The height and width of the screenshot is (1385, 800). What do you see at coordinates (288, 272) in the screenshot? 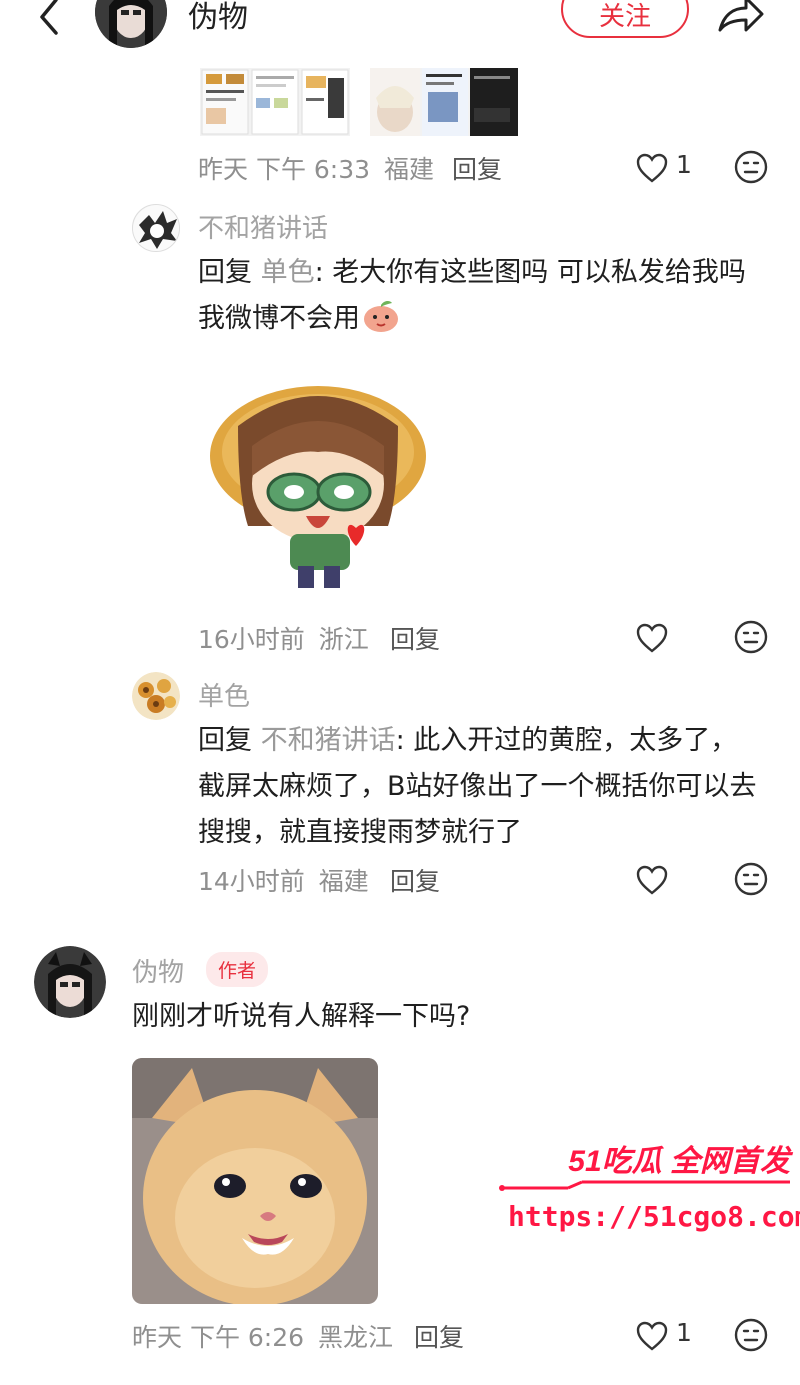
I see `reply-target: 单色` at bounding box center [288, 272].